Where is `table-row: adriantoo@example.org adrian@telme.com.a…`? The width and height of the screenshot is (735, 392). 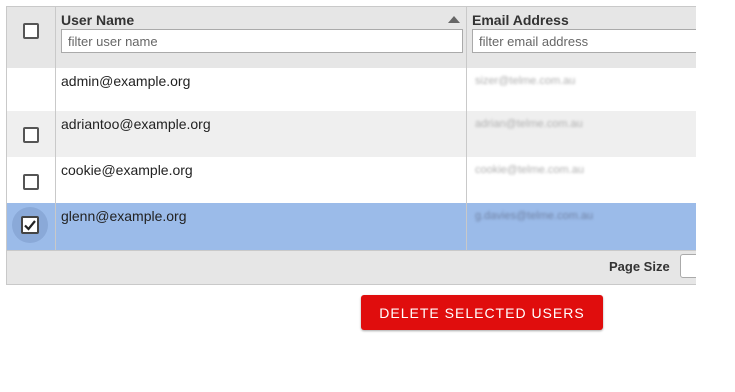 table-row: adriantoo@example.org adrian@telme.com.a… is located at coordinates (353, 134).